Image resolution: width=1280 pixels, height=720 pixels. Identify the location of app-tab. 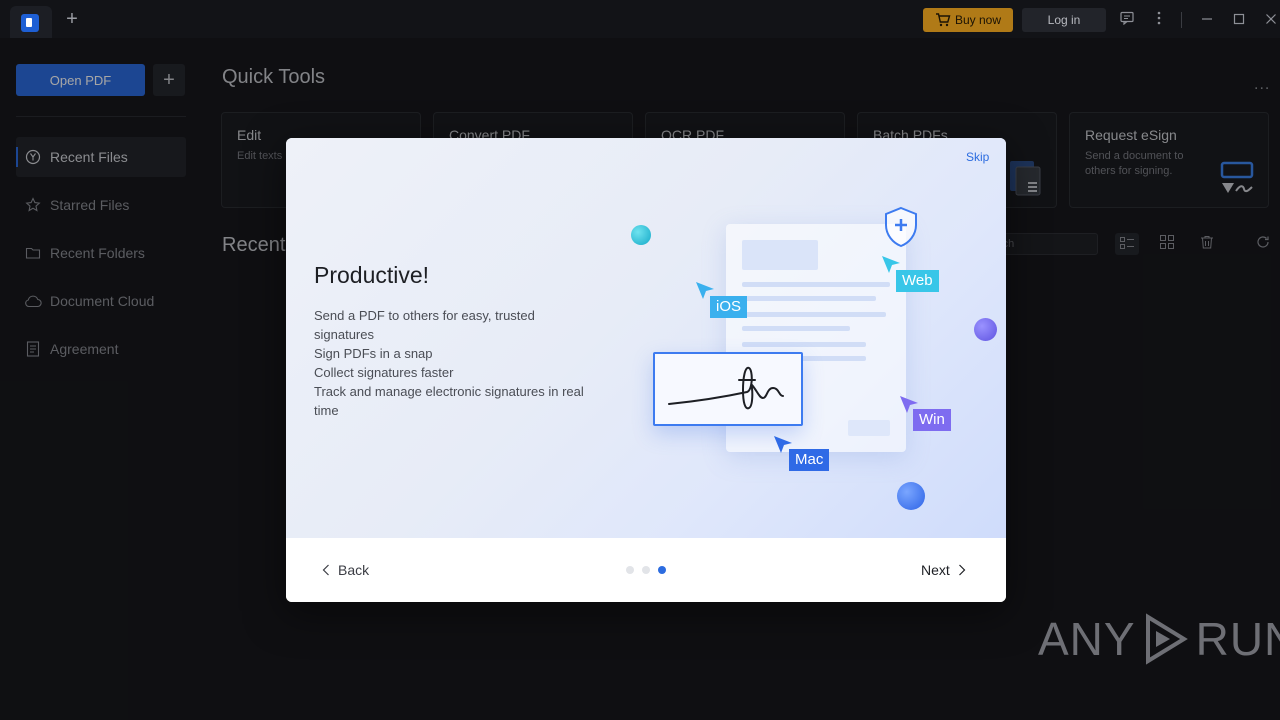
(31, 22).